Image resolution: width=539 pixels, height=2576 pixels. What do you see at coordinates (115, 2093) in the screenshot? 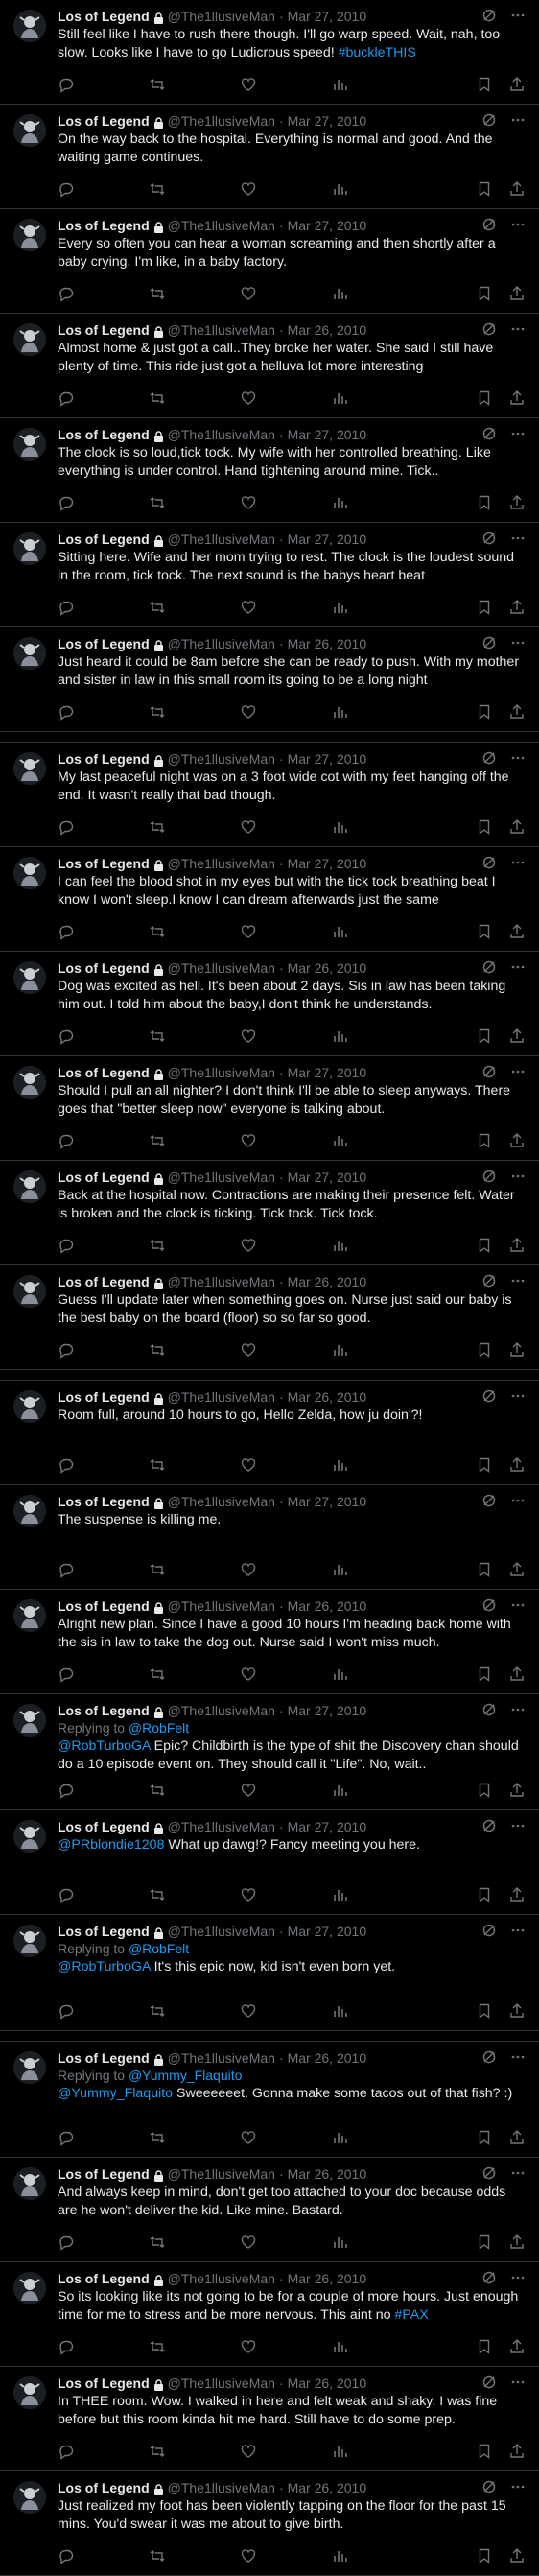
I see `mention-link: @Yummy_Flaquito` at bounding box center [115, 2093].